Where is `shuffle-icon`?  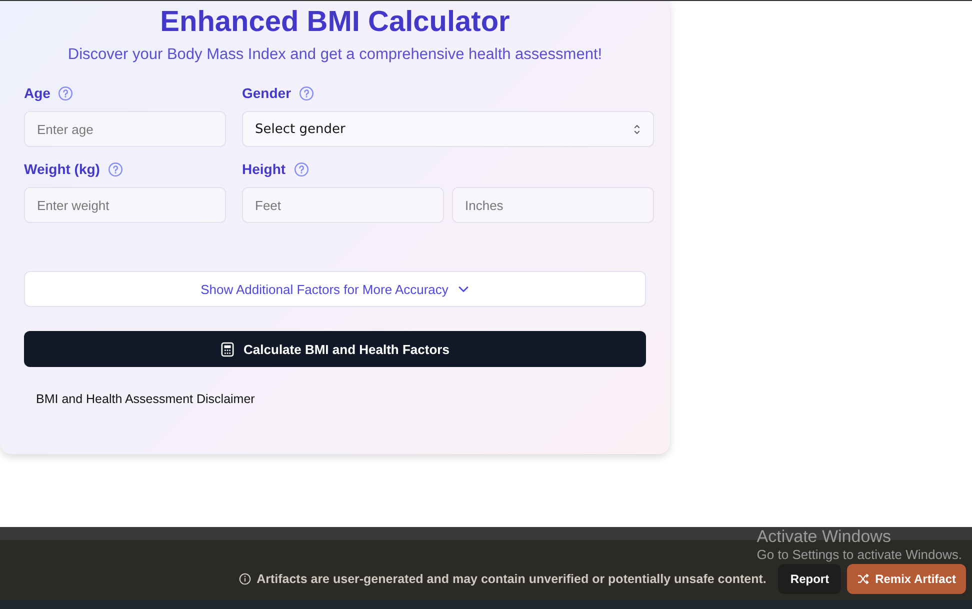 shuffle-icon is located at coordinates (863, 579).